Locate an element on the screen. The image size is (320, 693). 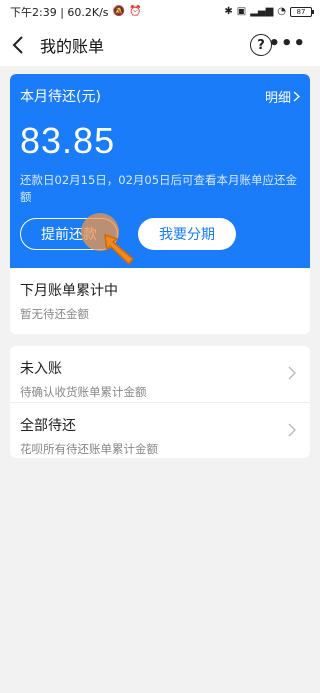
wifi-icon: ◔ is located at coordinates (281, 11).